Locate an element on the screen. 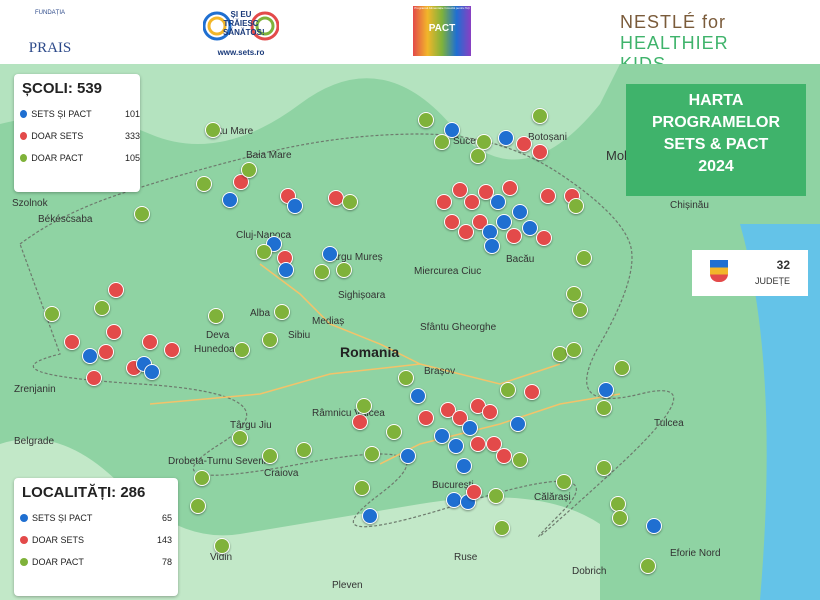  city-medias: Mediaș is located at coordinates (328, 321).